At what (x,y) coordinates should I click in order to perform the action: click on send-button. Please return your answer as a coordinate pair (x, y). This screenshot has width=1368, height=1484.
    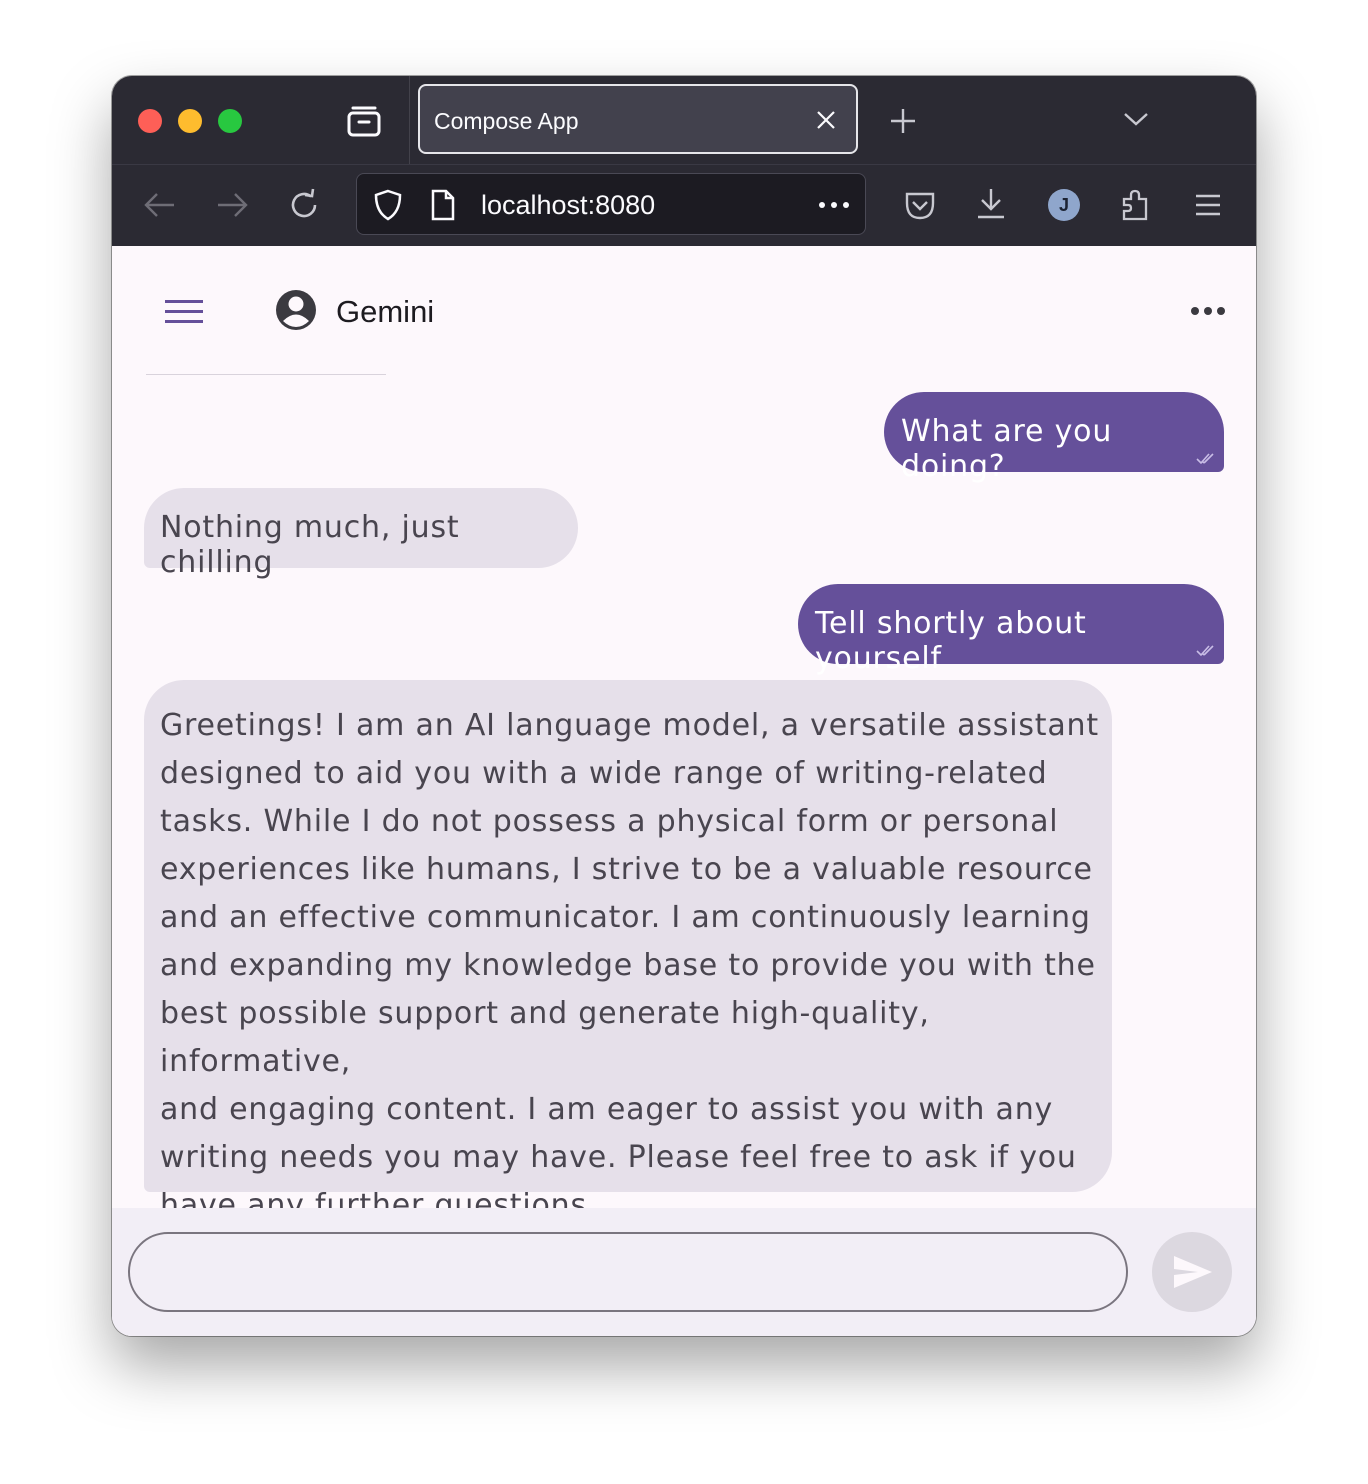
    Looking at the image, I should click on (1192, 1272).